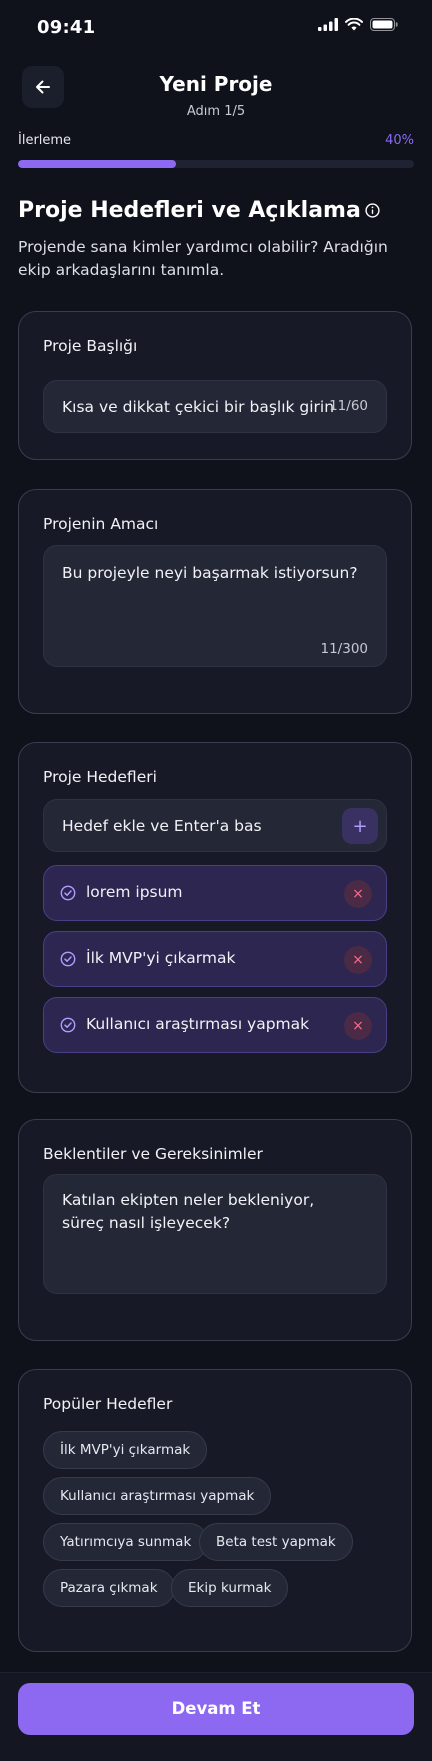  What do you see at coordinates (126, 1542) in the screenshot?
I see `popular-goal-chip: Yatırımcıya sunmak` at bounding box center [126, 1542].